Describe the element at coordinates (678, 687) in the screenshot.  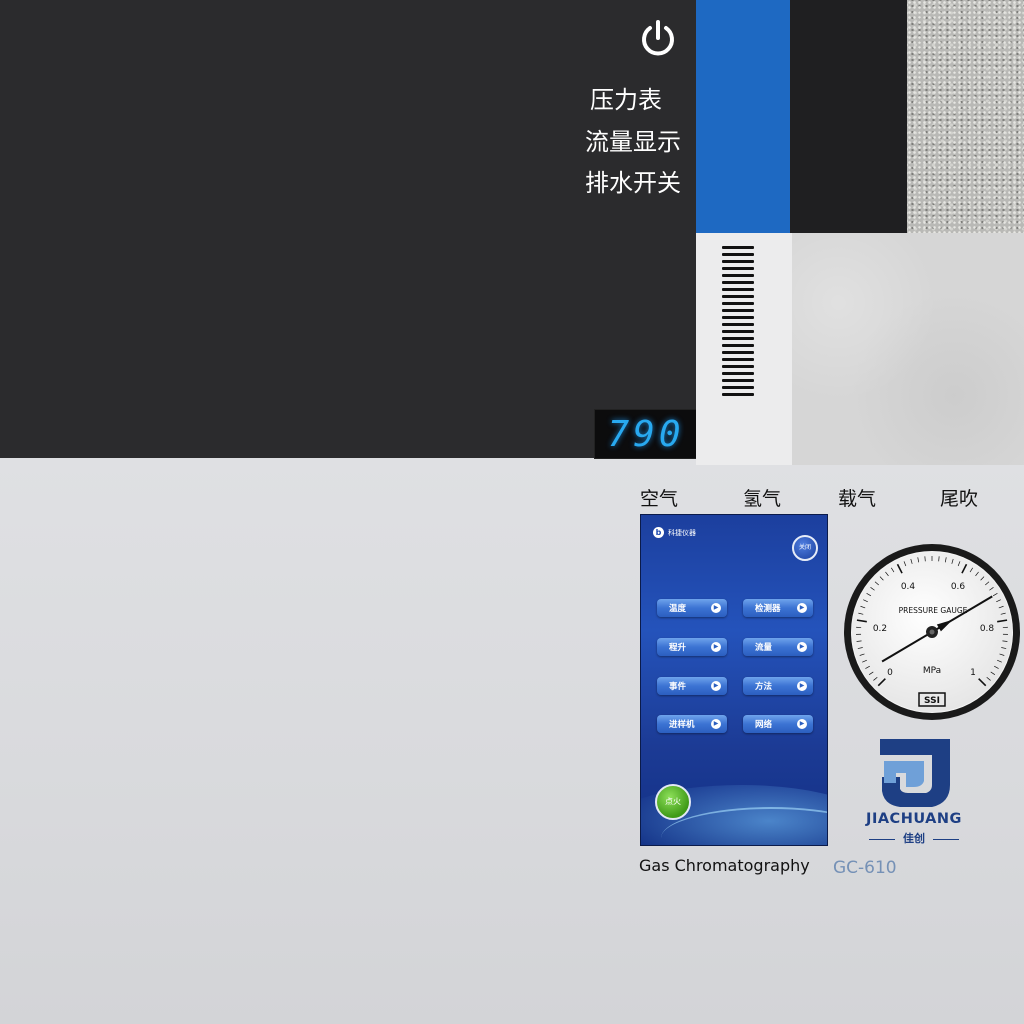
I see `screen-events-label: 事件` at that location.